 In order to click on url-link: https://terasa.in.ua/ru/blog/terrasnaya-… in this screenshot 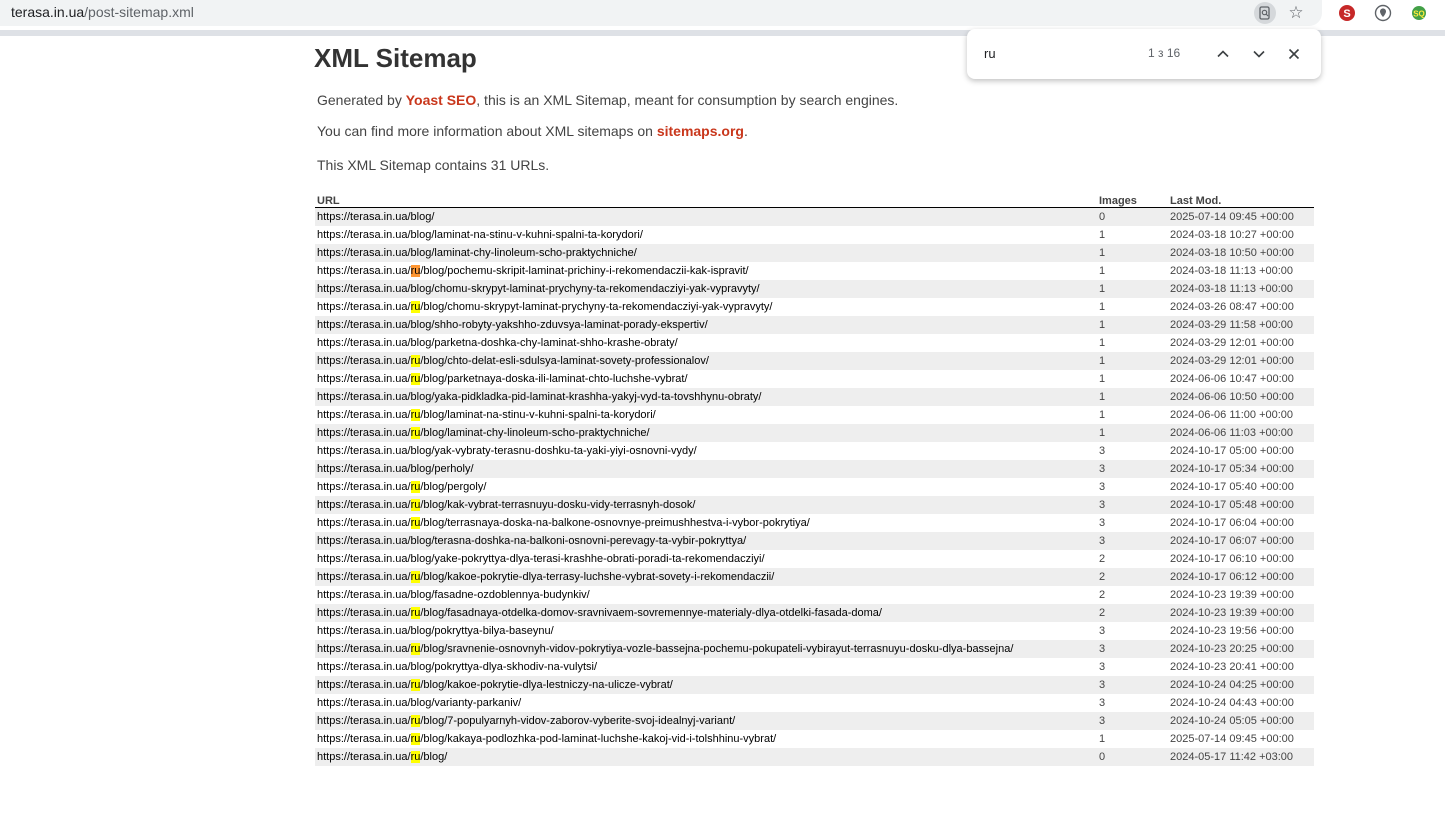, I will do `click(563, 523)`.